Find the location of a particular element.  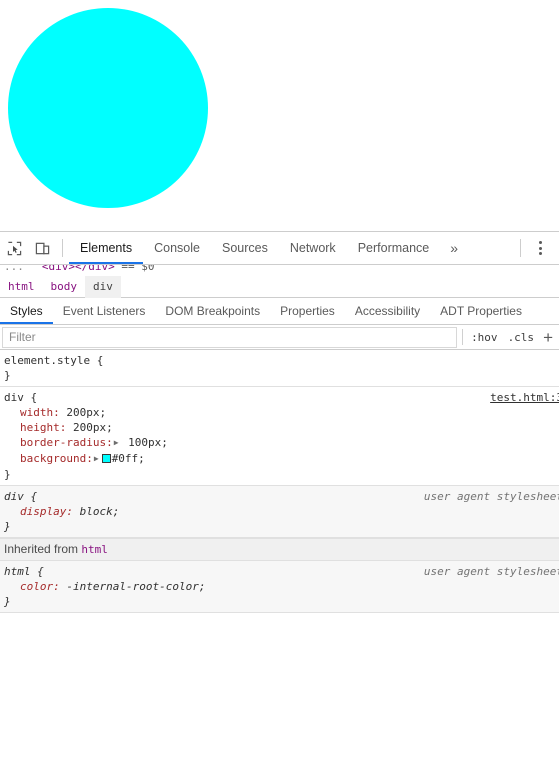

declaration-color: color: -internal-root-color; is located at coordinates (279, 586).